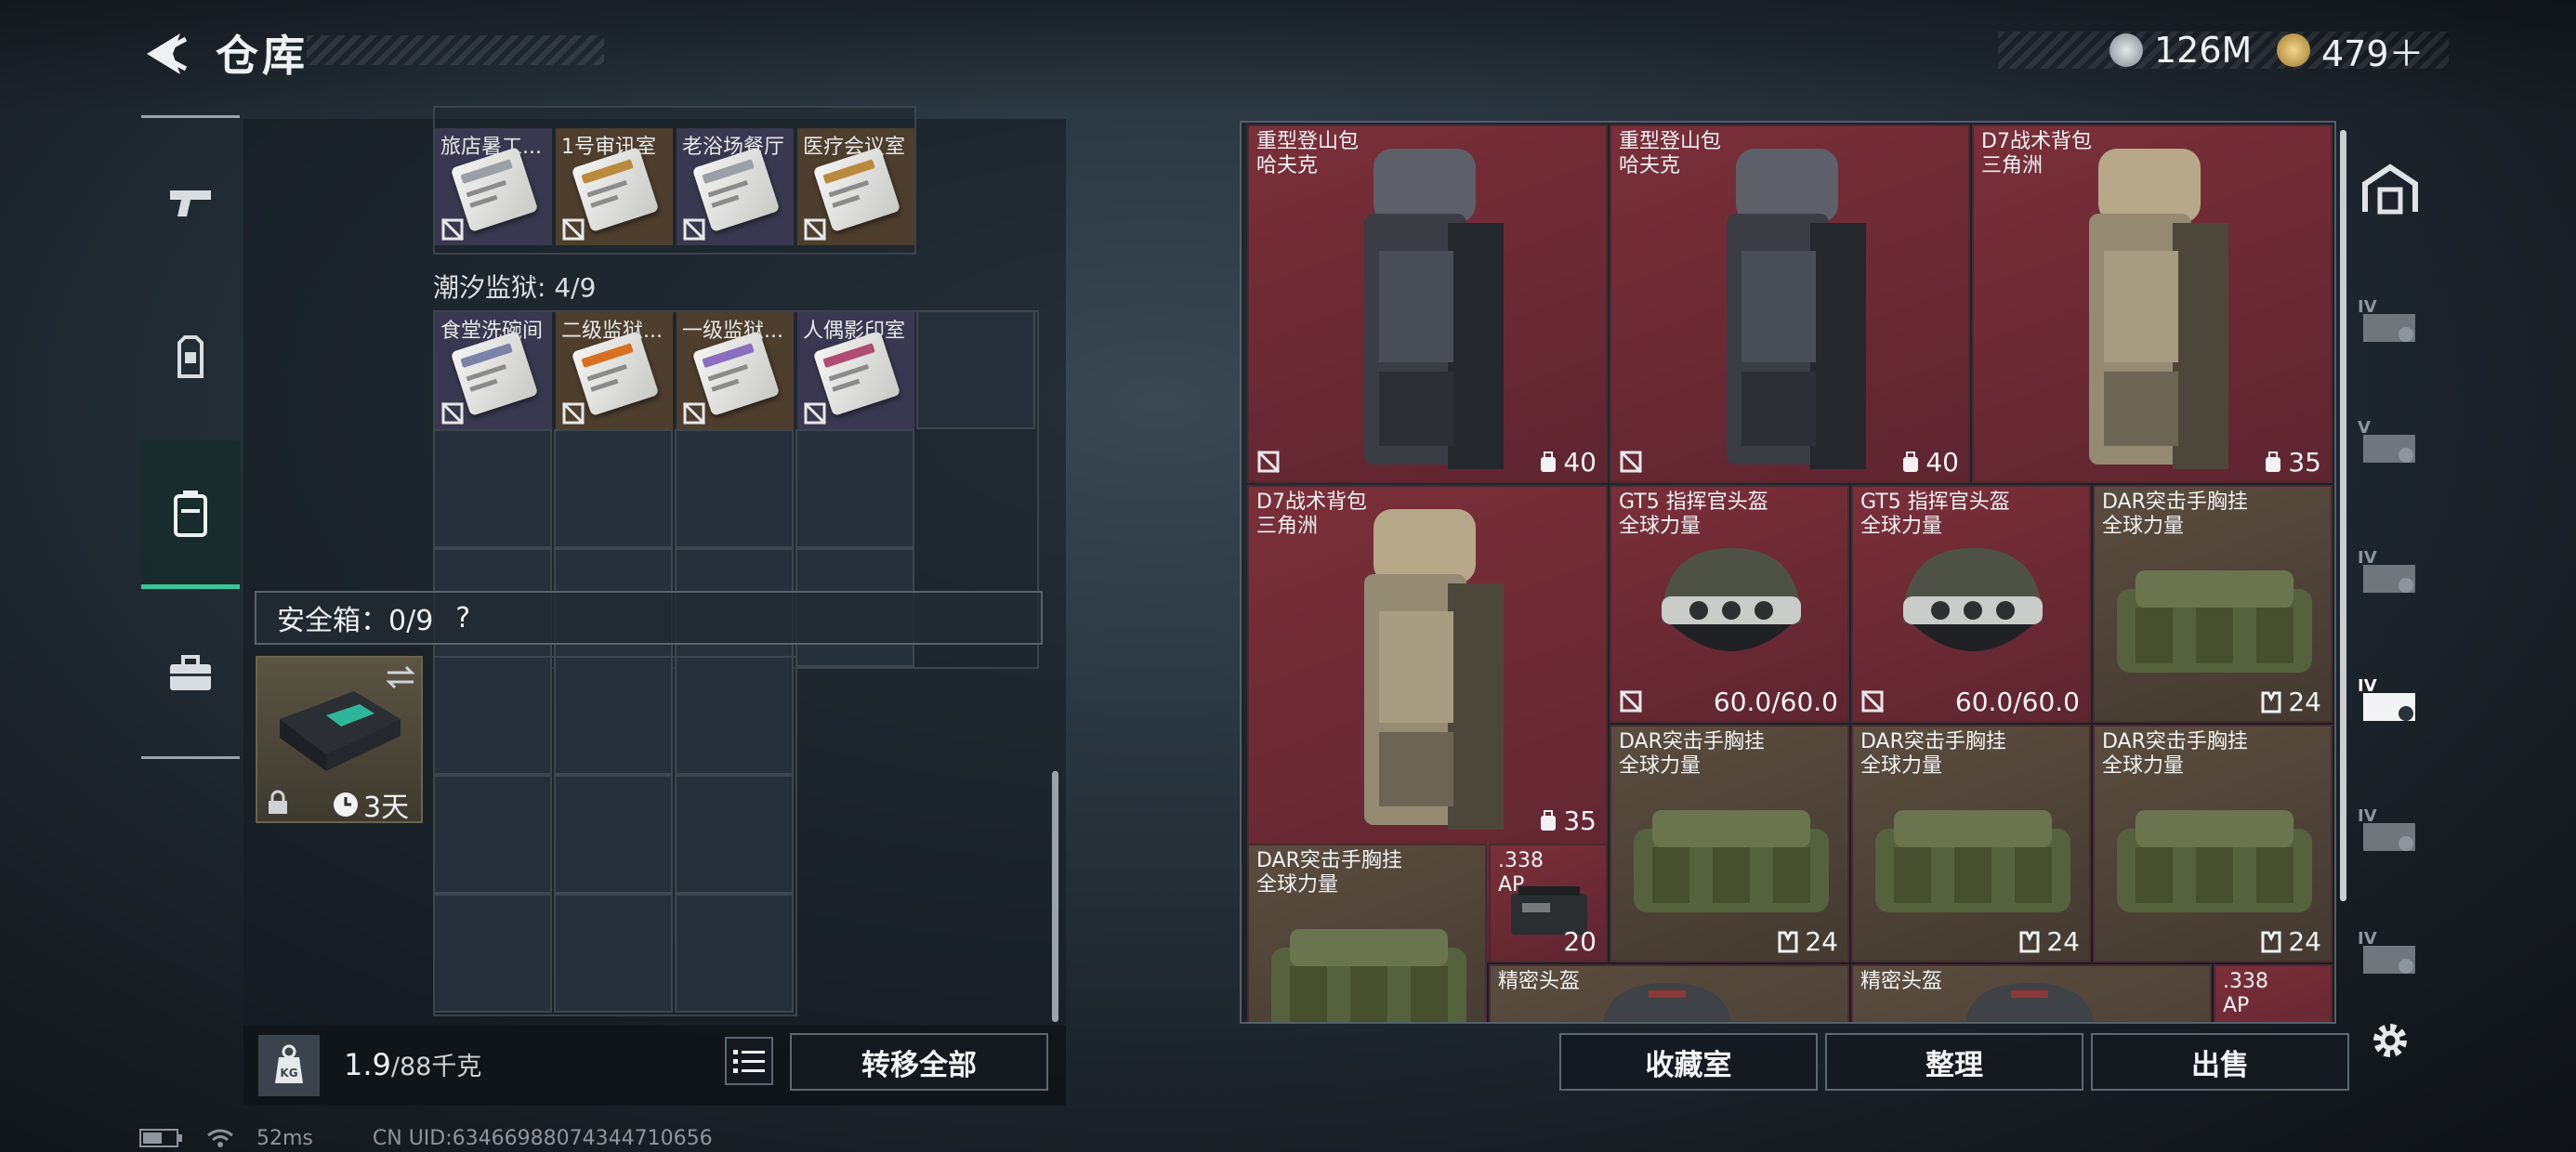 The height and width of the screenshot is (1152, 2576). I want to click on storage-tab-4: IV, so click(2390, 570).